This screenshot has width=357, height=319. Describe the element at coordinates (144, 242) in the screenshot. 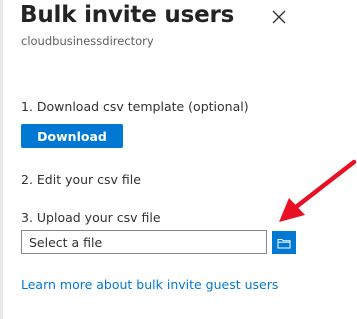

I see `file-input: Select a file` at that location.